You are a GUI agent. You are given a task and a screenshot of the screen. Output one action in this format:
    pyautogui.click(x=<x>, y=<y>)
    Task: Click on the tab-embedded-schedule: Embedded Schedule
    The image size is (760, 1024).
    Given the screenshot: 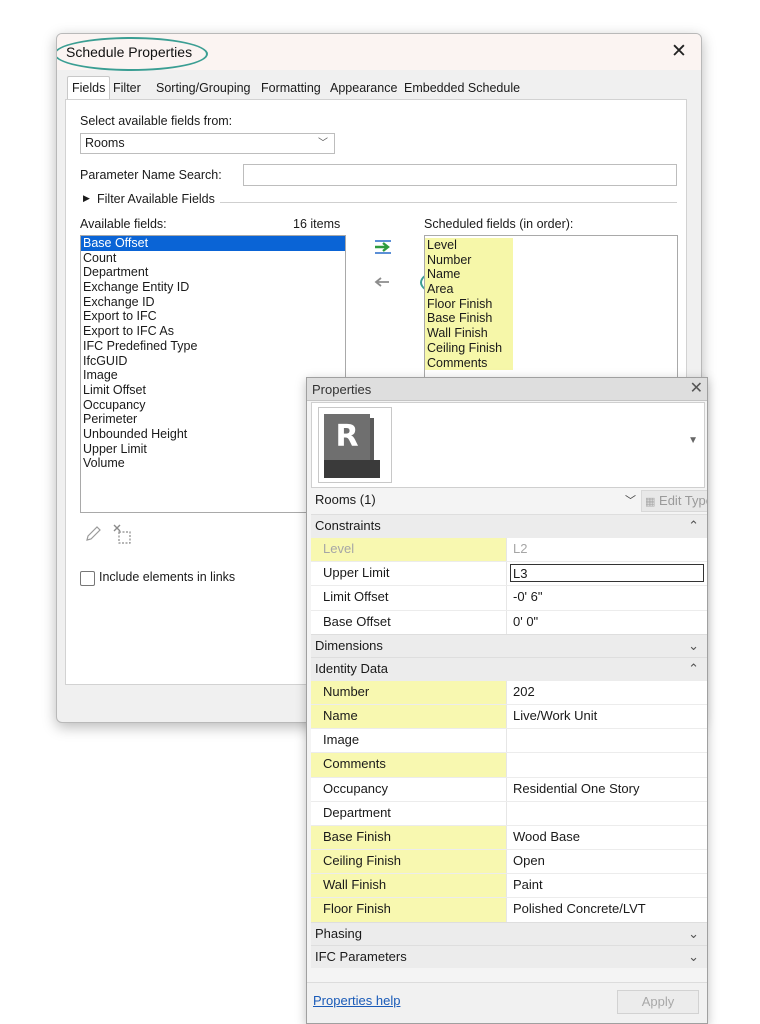 What is the action you would take?
    pyautogui.click(x=462, y=87)
    